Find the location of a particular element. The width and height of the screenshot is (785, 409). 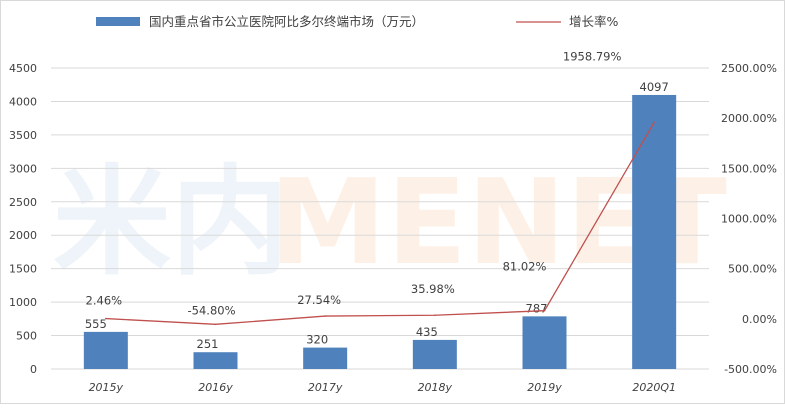

left-axis-tick-label: 500 is located at coordinates (26, 336).